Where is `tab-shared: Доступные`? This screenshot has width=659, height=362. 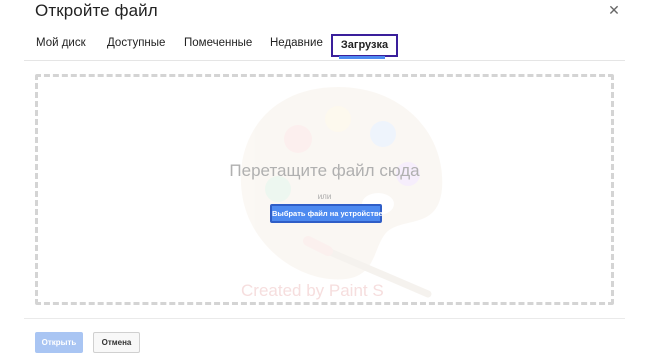
tab-shared: Доступные is located at coordinates (136, 43).